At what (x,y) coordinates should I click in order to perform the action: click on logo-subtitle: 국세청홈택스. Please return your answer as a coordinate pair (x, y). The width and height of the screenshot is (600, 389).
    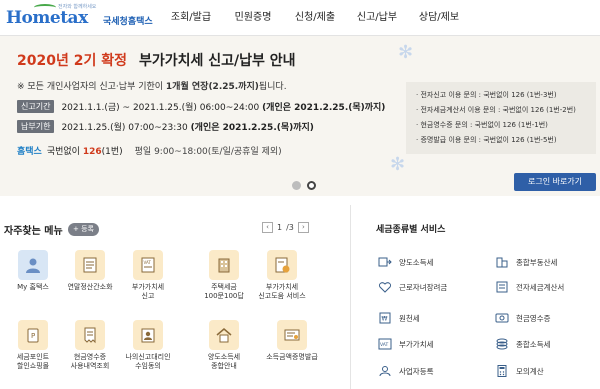
    Looking at the image, I should click on (128, 22).